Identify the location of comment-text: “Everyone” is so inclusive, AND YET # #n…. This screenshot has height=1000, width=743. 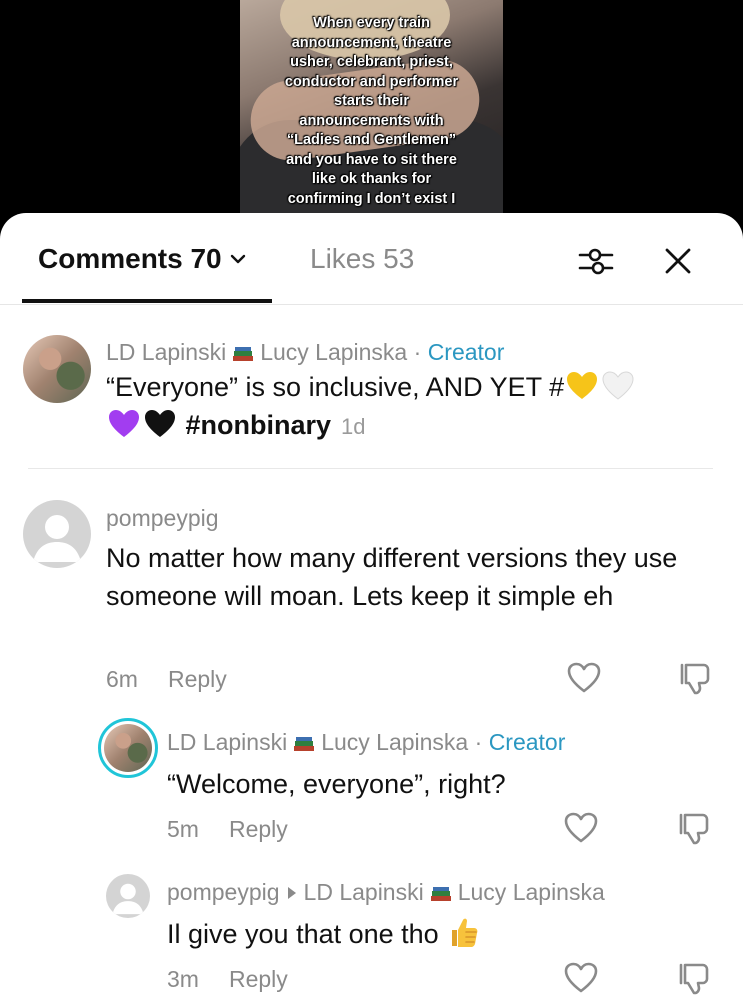
(406, 407).